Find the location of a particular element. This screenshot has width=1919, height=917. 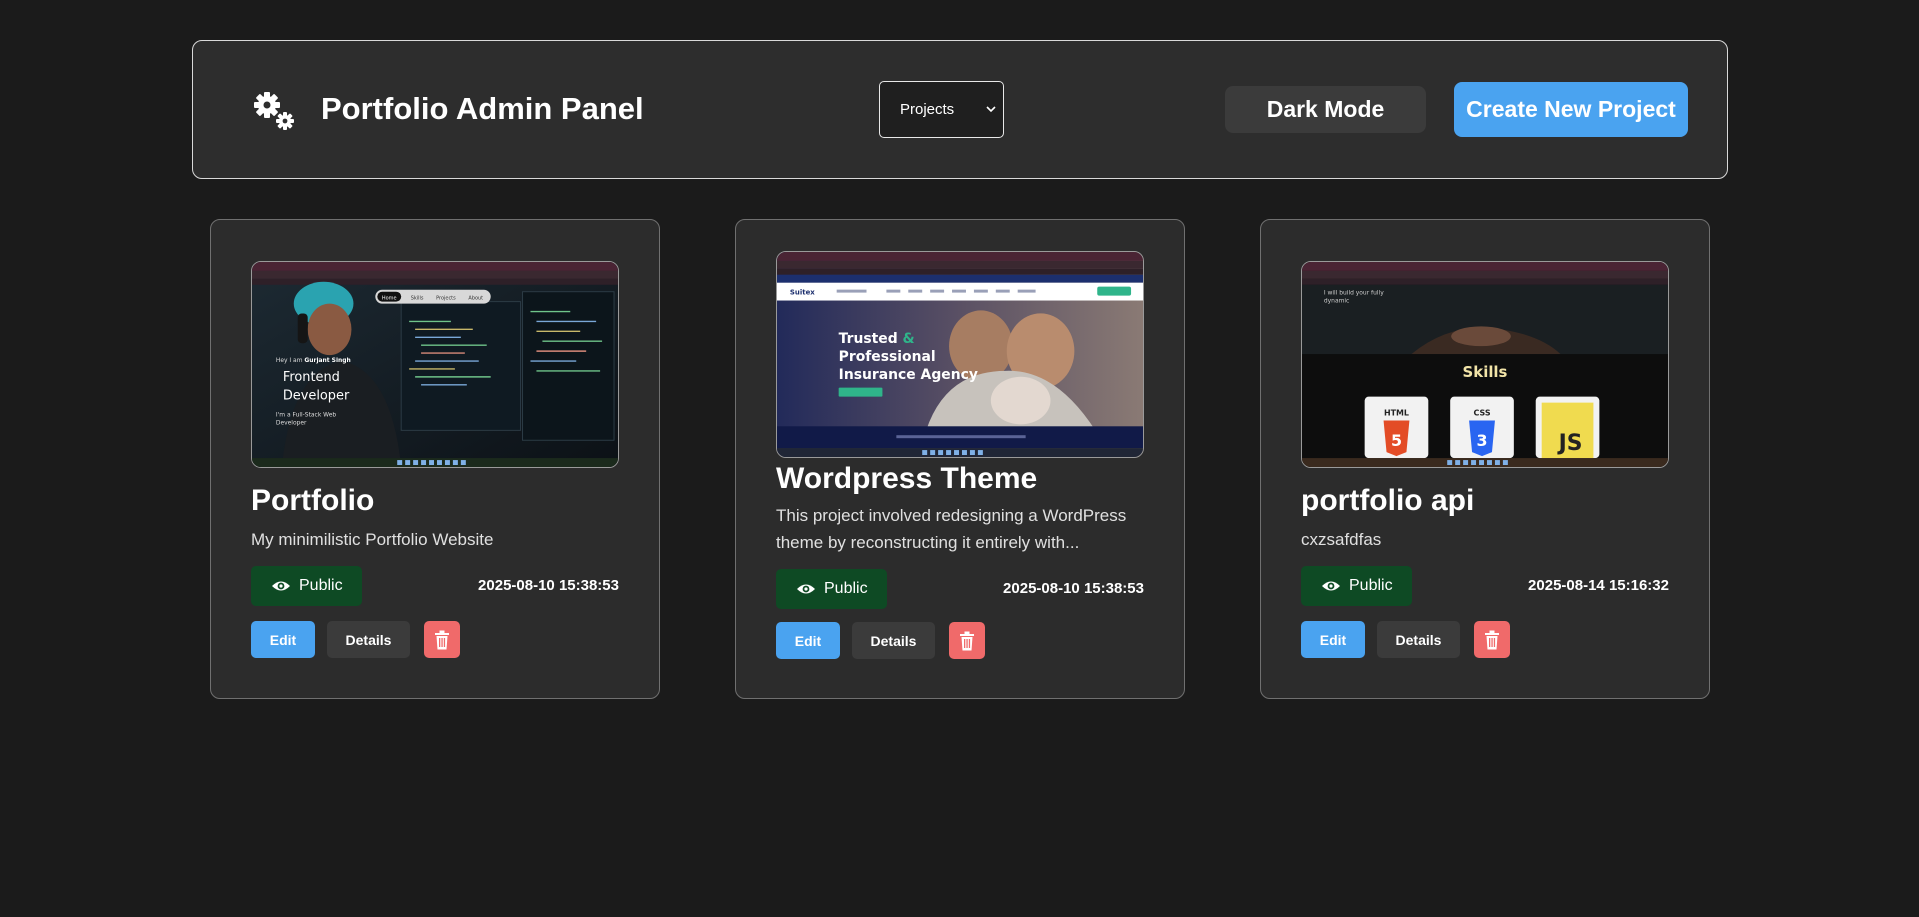

dark-mode-button: Dark Mode is located at coordinates (1325, 109).